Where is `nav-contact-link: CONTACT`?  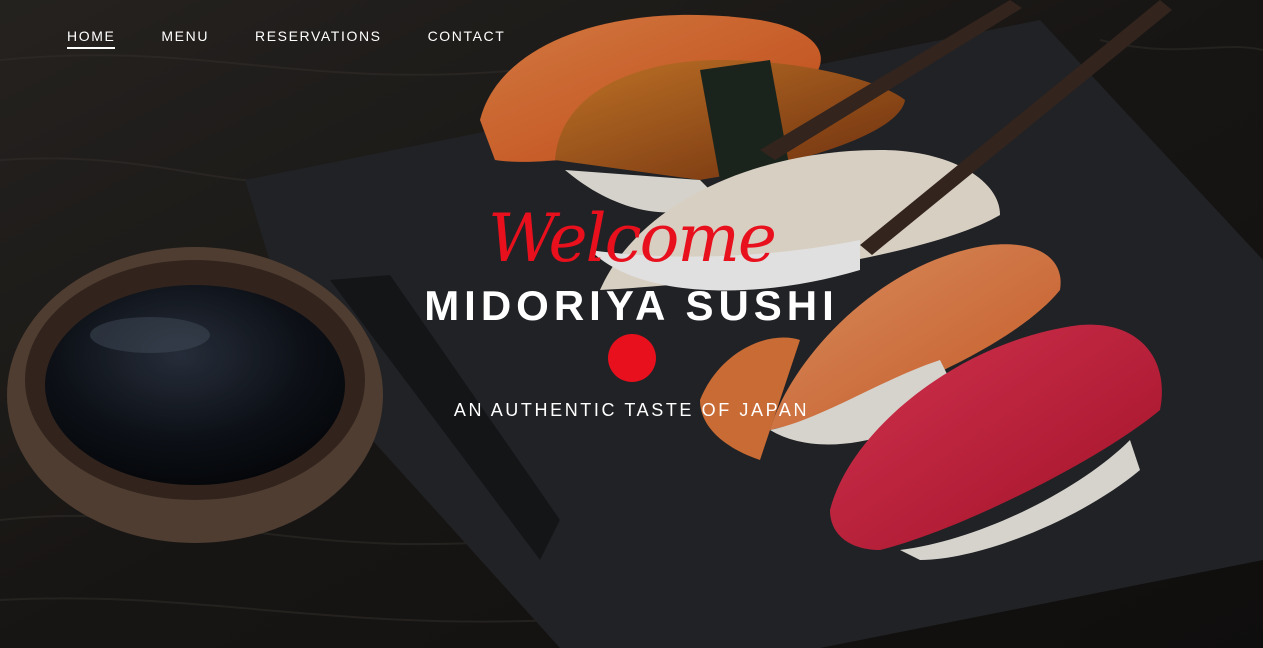
nav-contact-link: CONTACT is located at coordinates (467, 38).